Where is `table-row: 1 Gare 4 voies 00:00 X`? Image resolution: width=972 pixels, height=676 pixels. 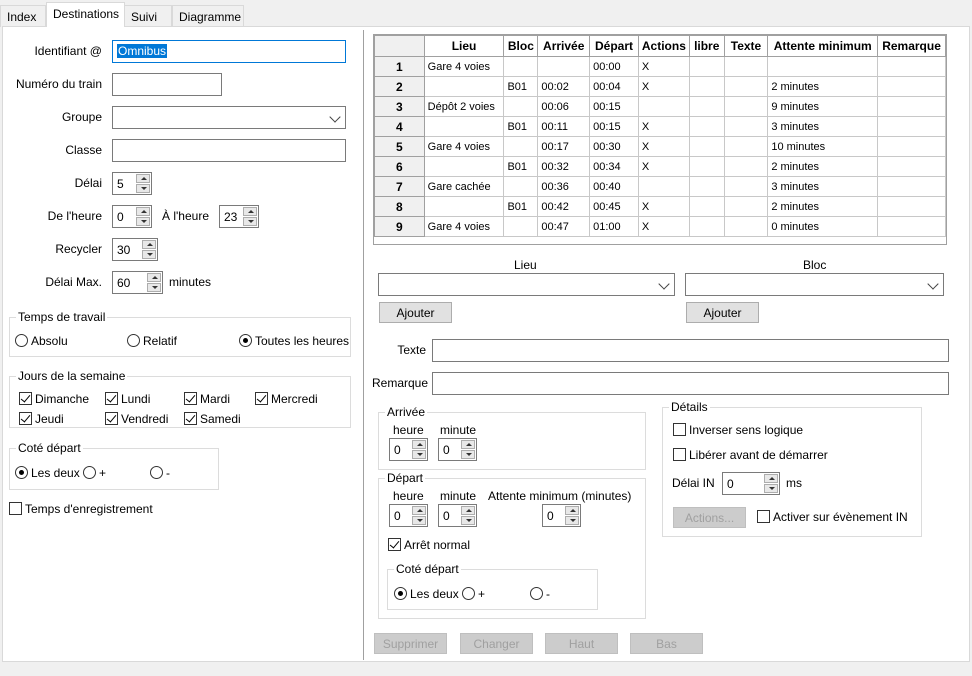
table-row: 1 Gare 4 voies 00:00 X is located at coordinates (660, 66).